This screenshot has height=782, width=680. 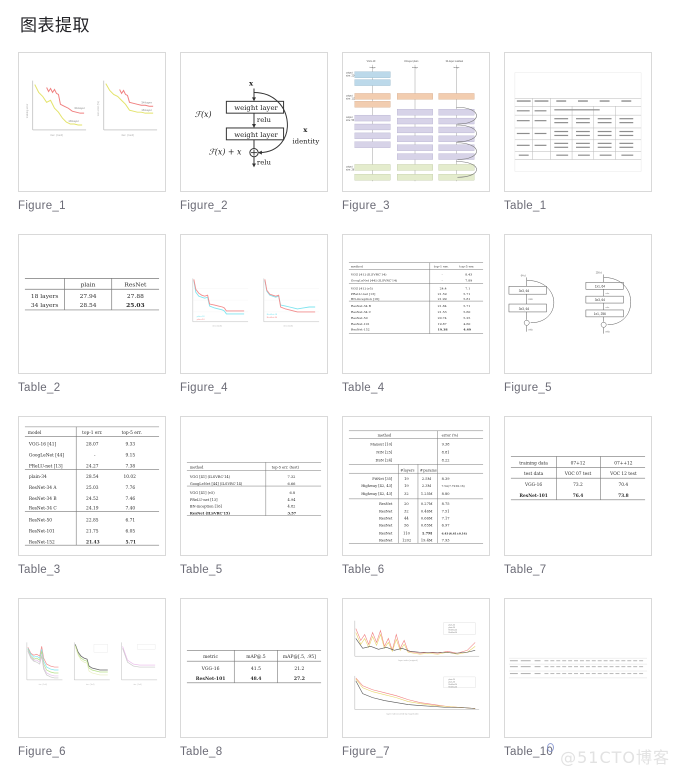 What do you see at coordinates (442, 306) in the screenshot?
I see `svg-text: 21.84` at bounding box center [442, 306].